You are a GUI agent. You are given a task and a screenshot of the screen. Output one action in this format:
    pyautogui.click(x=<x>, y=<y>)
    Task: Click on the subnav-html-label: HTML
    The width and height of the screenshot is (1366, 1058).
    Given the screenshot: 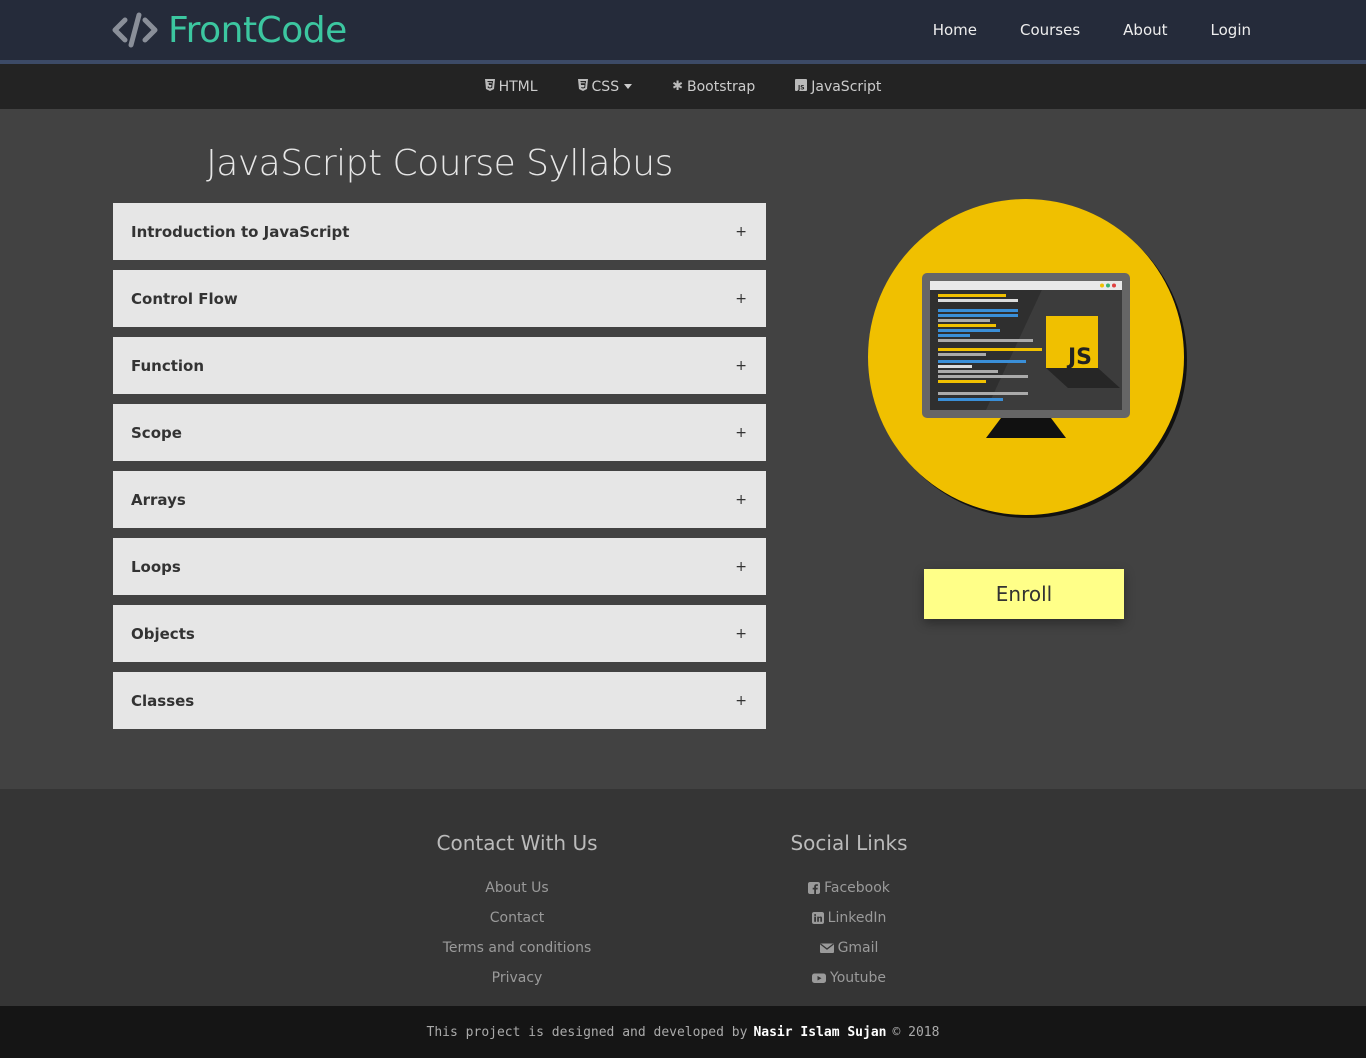 What is the action you would take?
    pyautogui.click(x=518, y=86)
    